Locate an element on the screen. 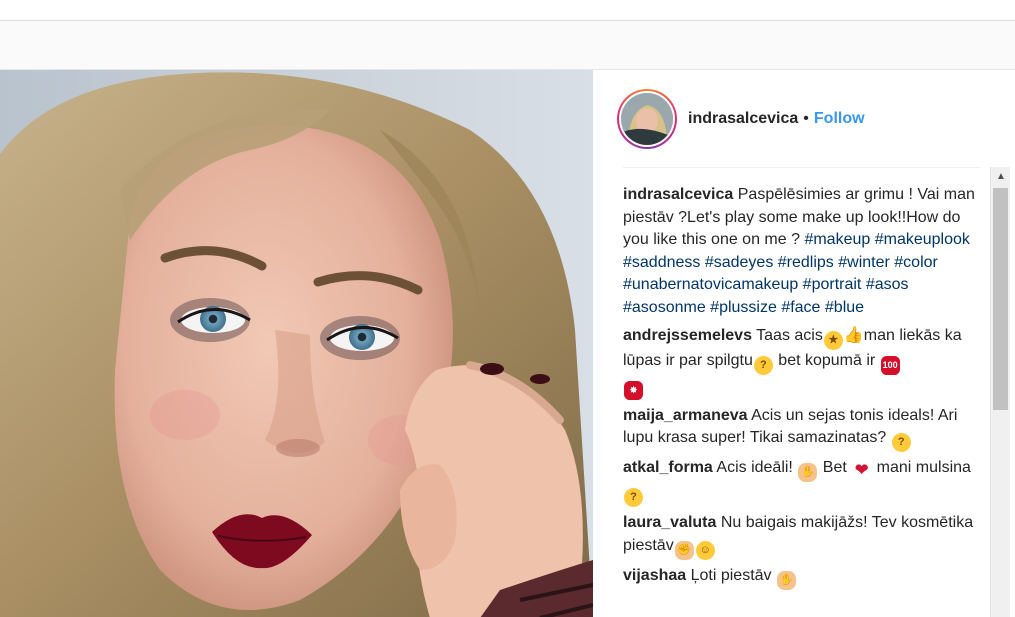 This screenshot has height=617, width=1015. comment-username: maija_armaneva is located at coordinates (685, 415).